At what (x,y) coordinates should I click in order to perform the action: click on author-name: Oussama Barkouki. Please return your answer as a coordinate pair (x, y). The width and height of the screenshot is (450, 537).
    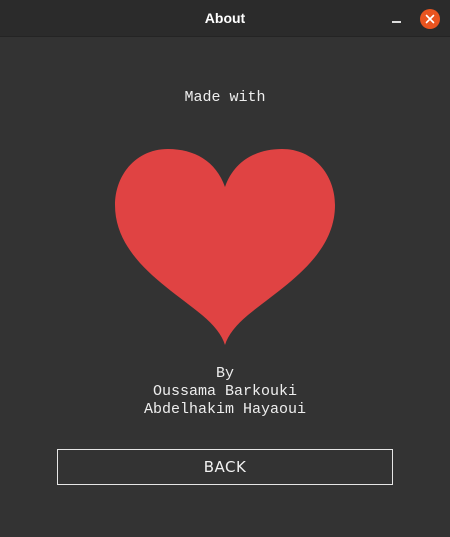
    Looking at the image, I should click on (225, 391).